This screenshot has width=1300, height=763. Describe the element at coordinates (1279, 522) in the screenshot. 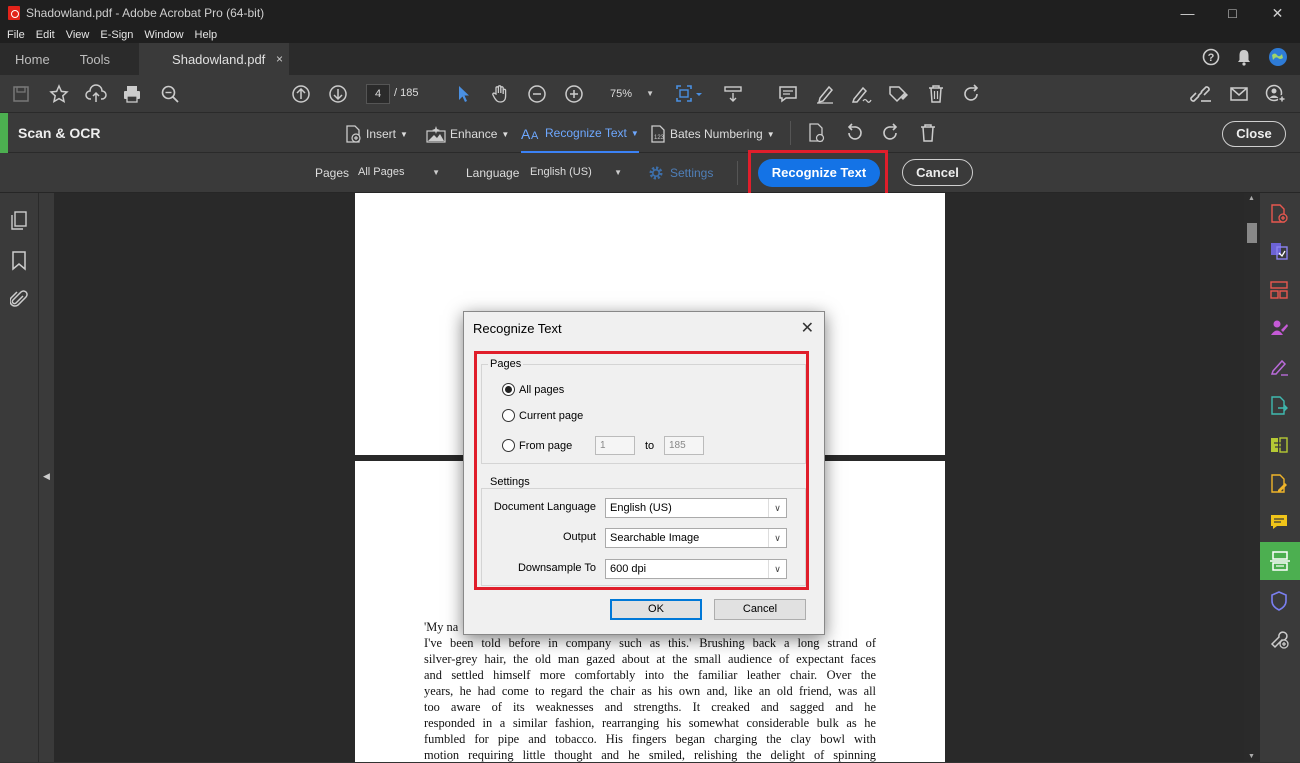

I see `comment-tool-icon` at that location.